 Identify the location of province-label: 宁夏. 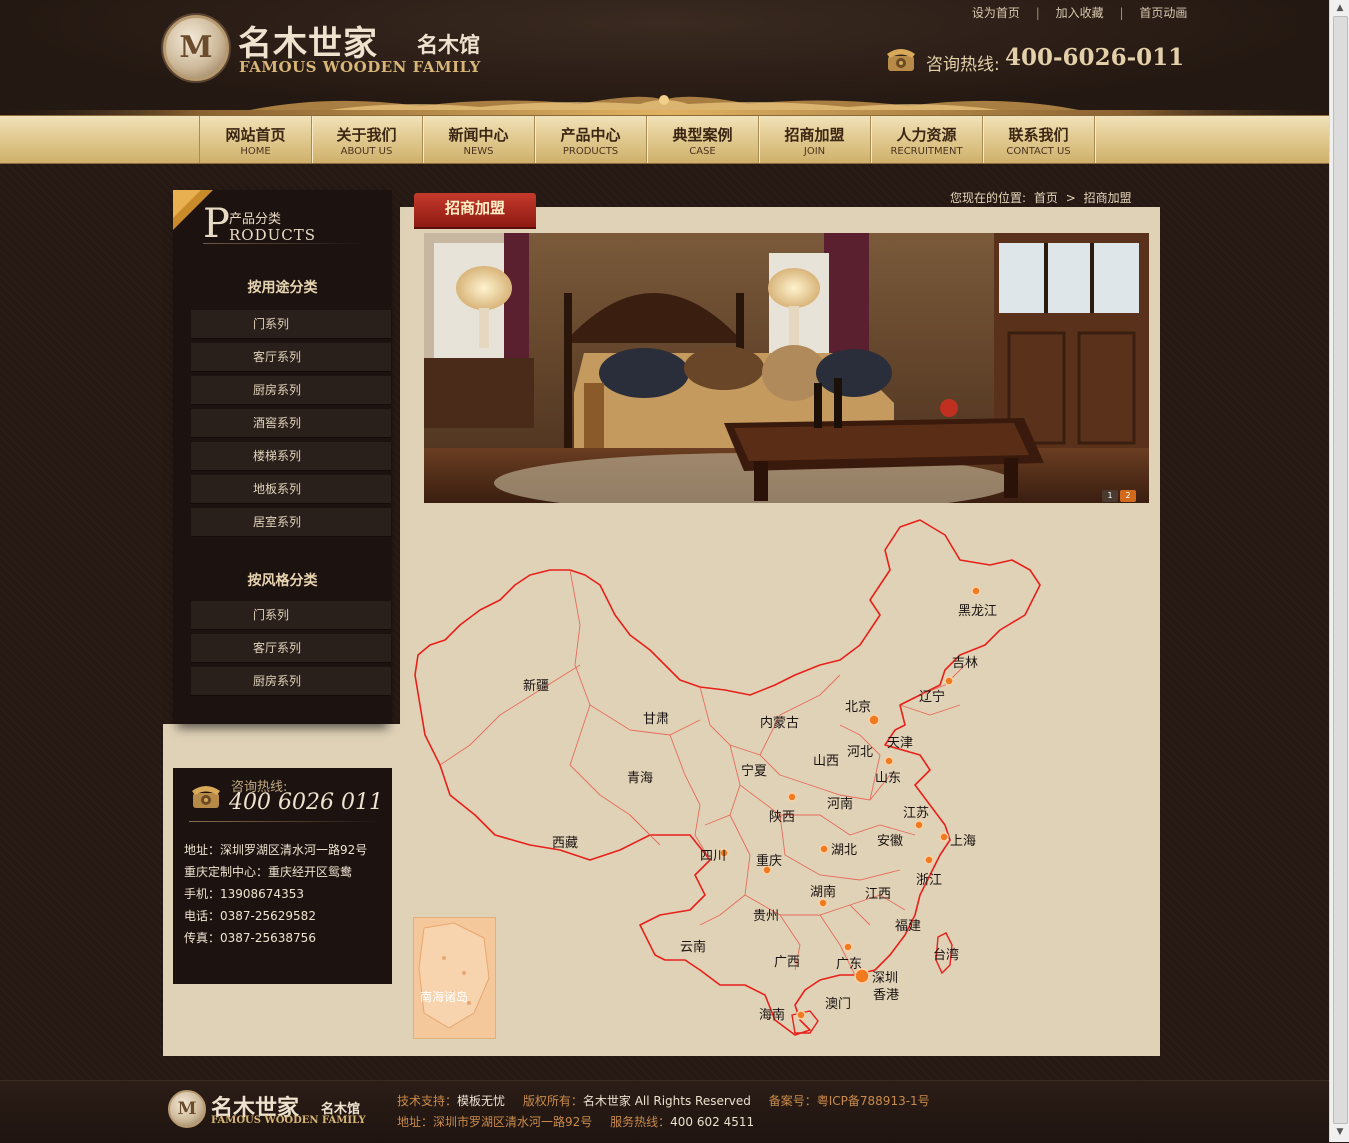
(754, 769).